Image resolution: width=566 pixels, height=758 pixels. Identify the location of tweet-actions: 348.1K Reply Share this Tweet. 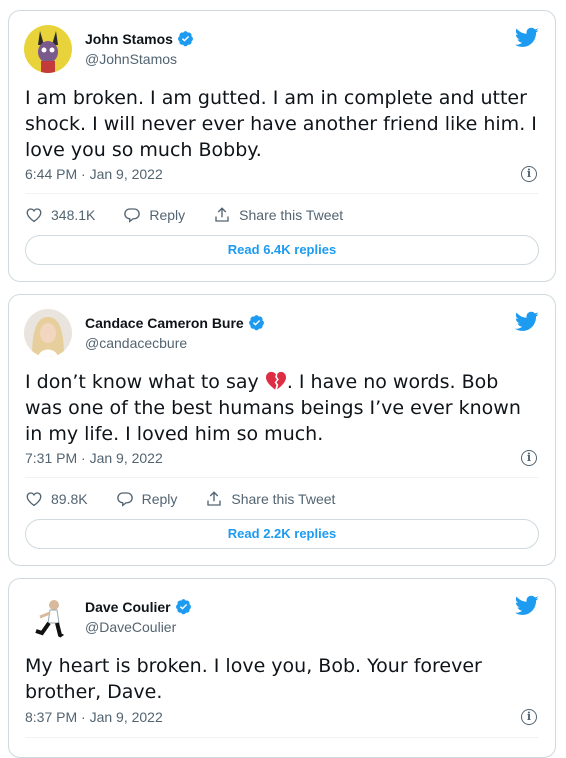
(282, 215).